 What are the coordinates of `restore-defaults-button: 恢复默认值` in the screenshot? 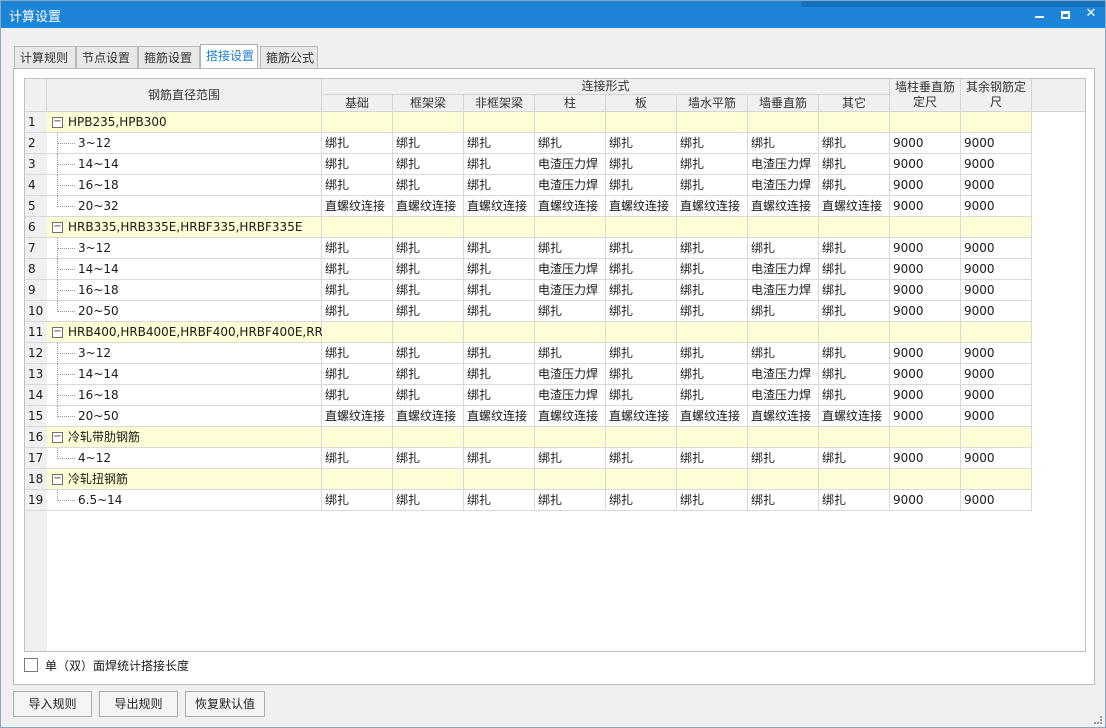 It's located at (225, 704).